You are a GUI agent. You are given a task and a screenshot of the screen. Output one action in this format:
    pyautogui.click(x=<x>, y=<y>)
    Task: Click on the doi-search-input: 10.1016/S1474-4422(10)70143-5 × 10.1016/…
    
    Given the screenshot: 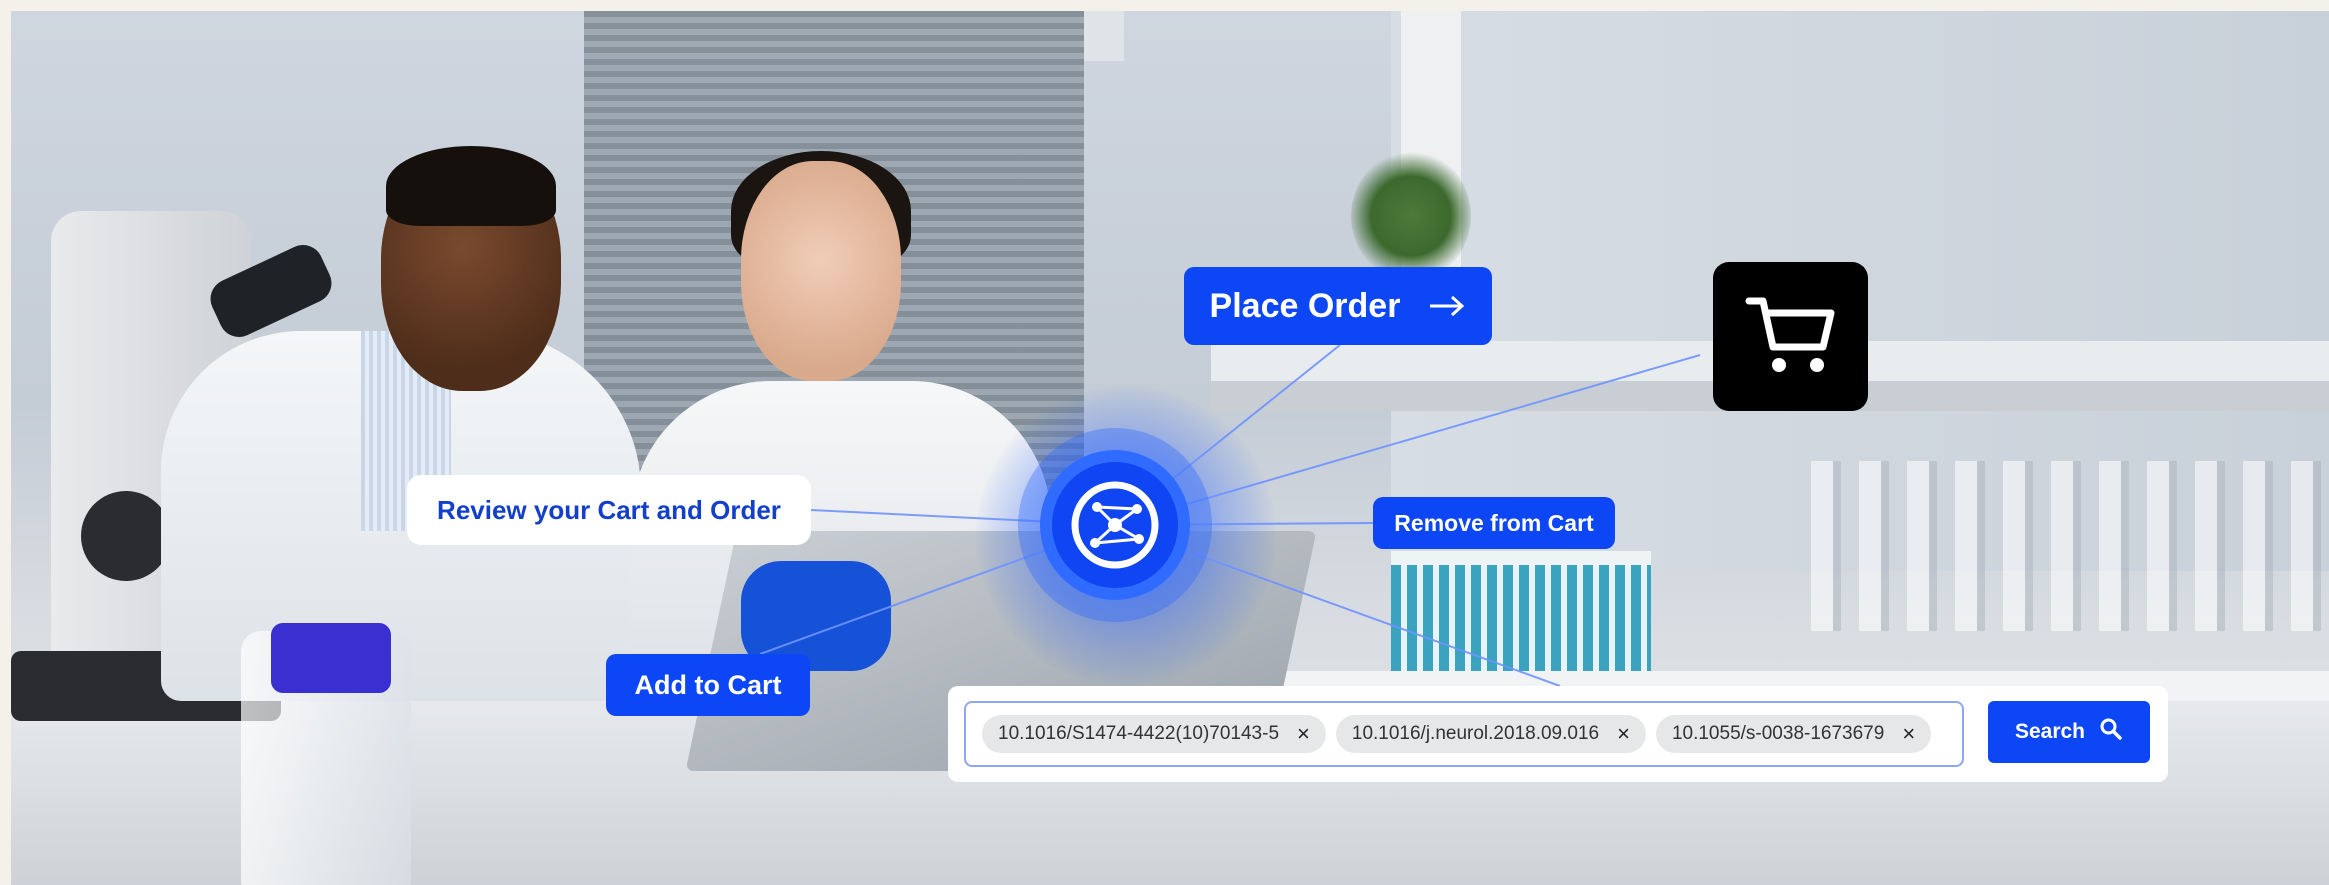 What is the action you would take?
    pyautogui.click(x=1464, y=734)
    